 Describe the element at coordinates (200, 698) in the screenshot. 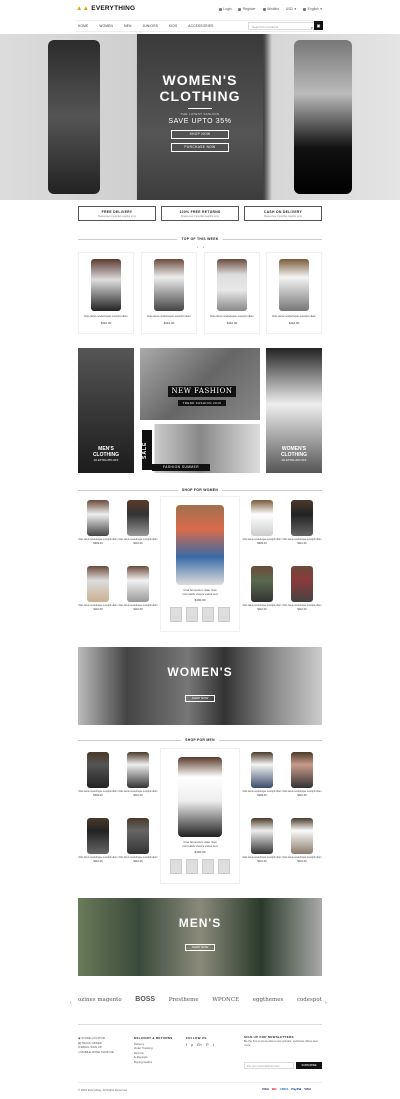

I see `womens-shop-now-button: SHOP NOW` at that location.